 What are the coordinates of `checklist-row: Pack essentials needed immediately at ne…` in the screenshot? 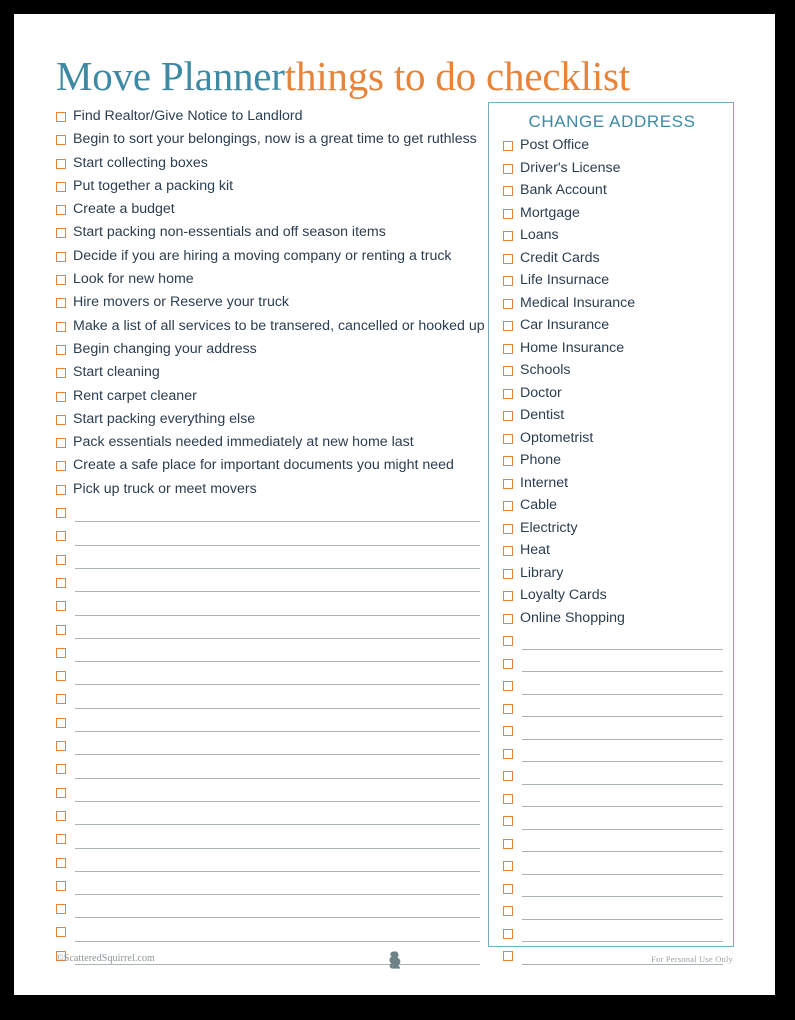 It's located at (268, 444).